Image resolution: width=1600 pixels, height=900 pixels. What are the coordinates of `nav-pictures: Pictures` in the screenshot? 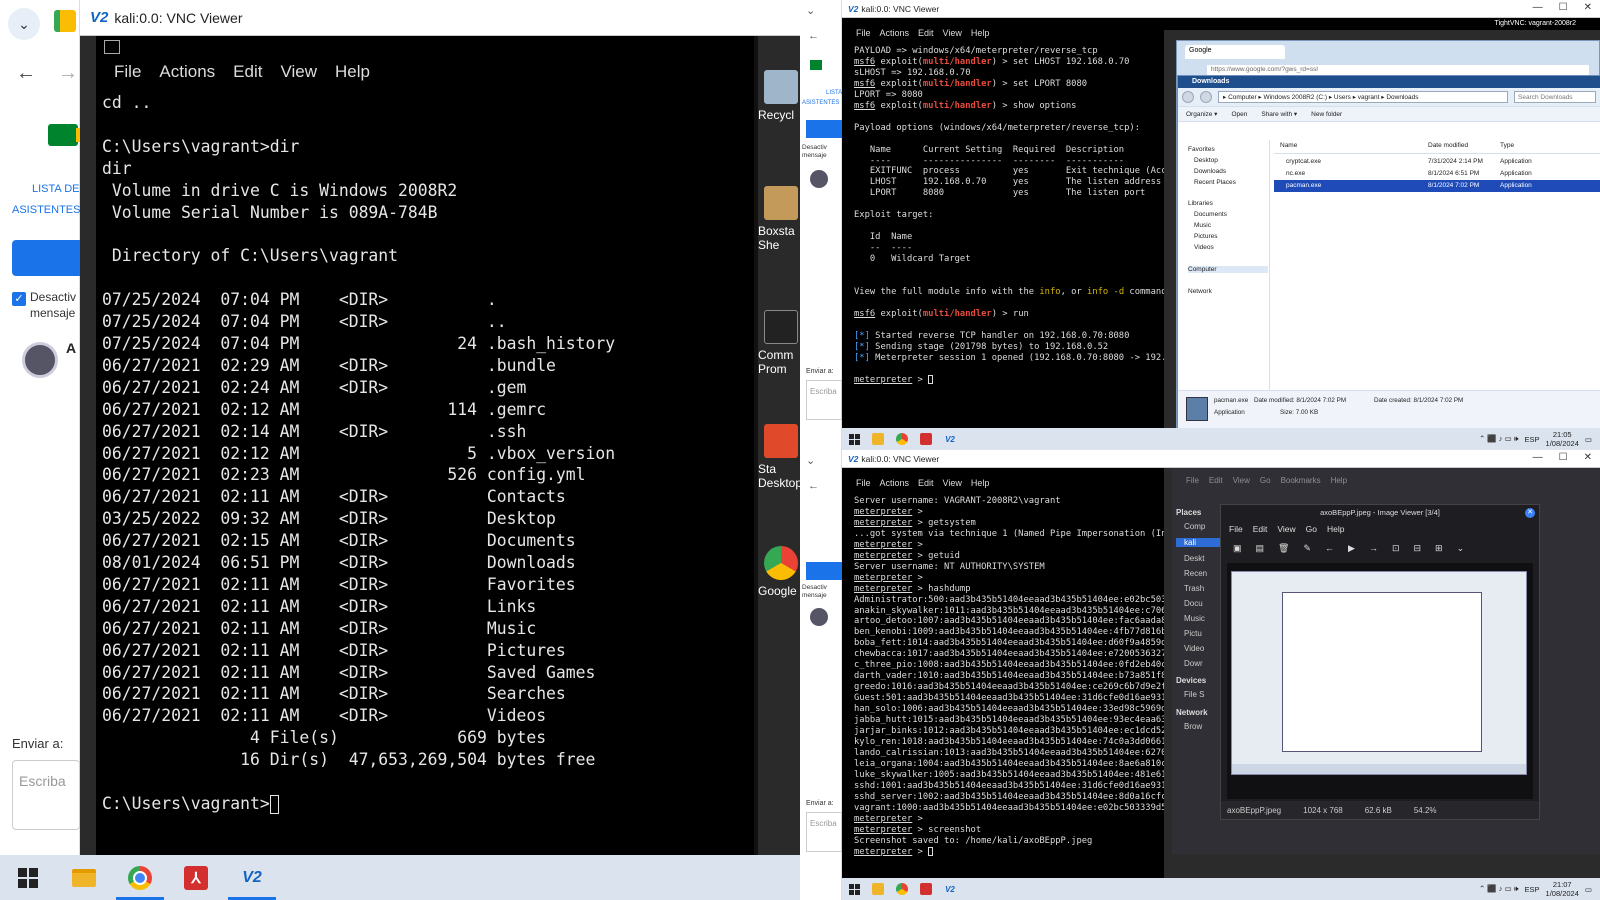 It's located at (1205, 236).